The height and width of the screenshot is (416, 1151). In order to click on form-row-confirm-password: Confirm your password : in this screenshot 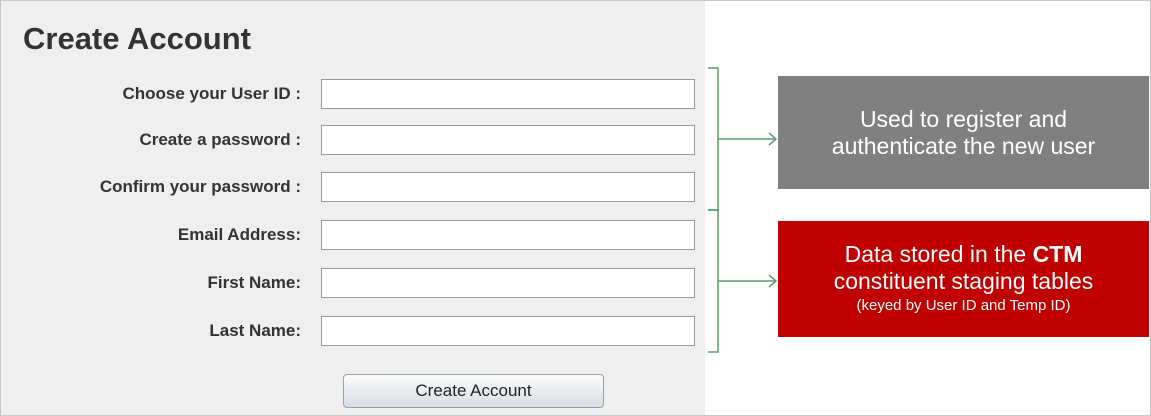, I will do `click(353, 187)`.